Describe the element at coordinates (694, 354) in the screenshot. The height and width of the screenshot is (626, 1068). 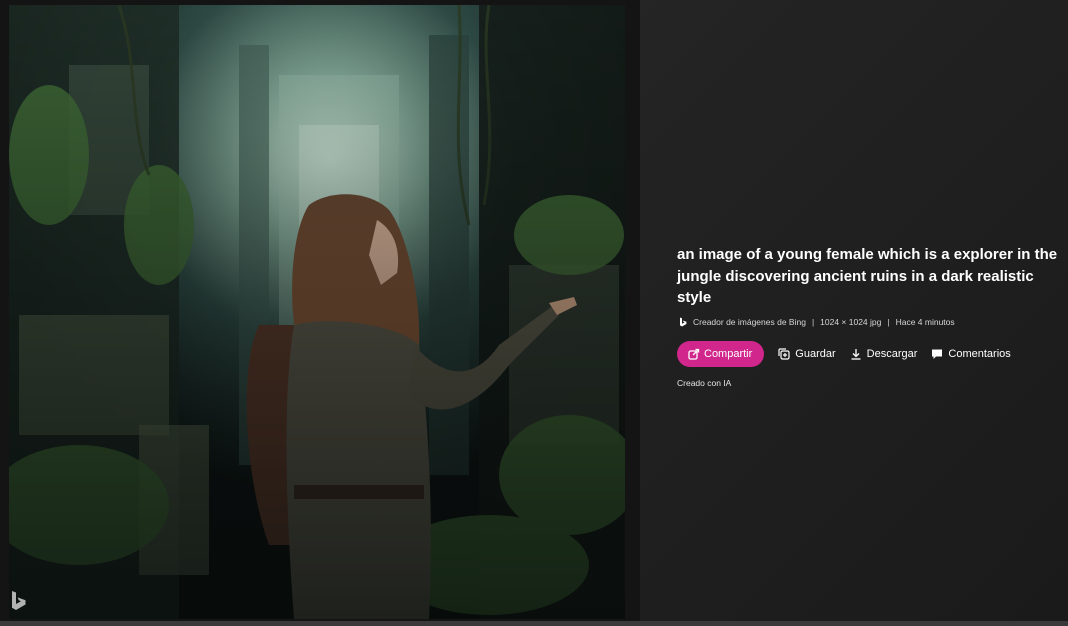
I see `share-icon` at that location.